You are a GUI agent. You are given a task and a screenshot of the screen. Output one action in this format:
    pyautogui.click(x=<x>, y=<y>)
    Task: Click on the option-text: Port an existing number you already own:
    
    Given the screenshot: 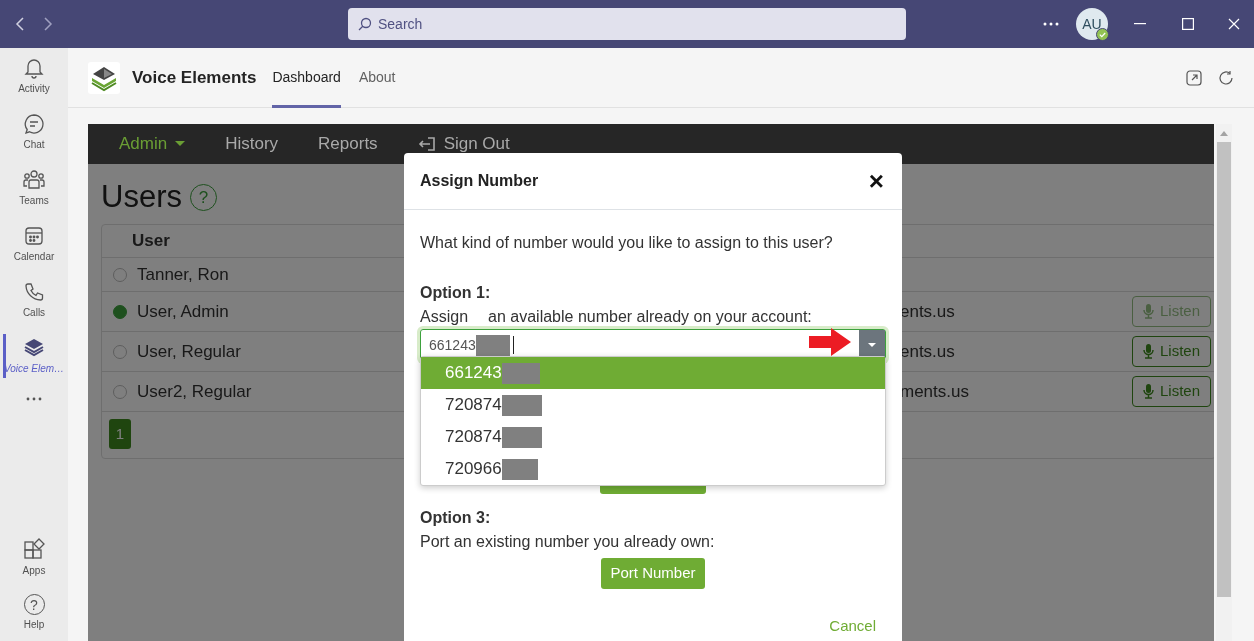 What is the action you would take?
    pyautogui.click(x=568, y=542)
    